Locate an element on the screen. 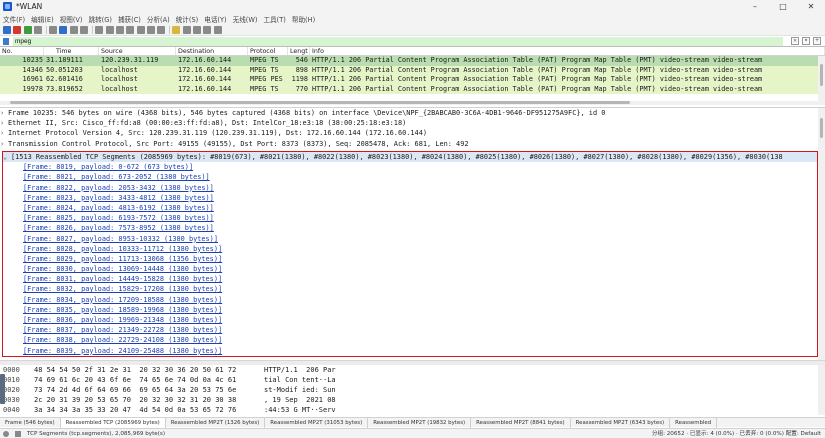 This screenshot has width=825, height=438. close-button: ✕ is located at coordinates (811, 6).